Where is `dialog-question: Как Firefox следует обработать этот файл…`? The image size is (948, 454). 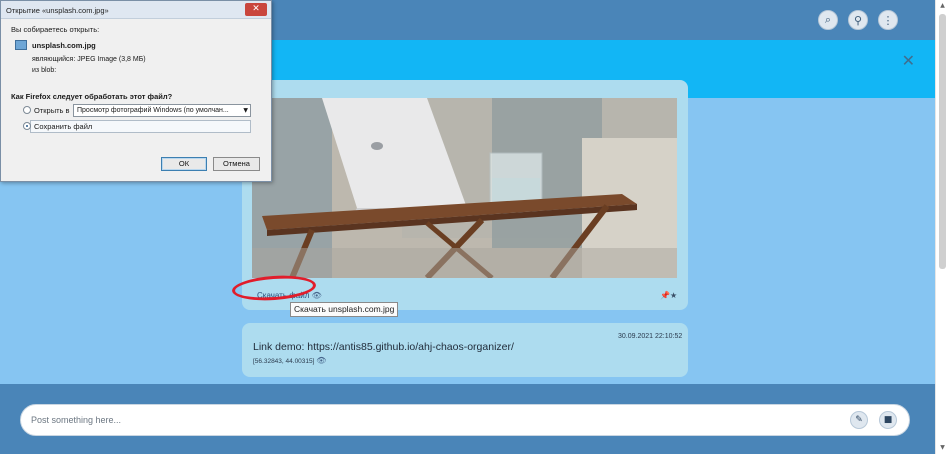 dialog-question: Как Firefox следует обработать этот файл… is located at coordinates (92, 96).